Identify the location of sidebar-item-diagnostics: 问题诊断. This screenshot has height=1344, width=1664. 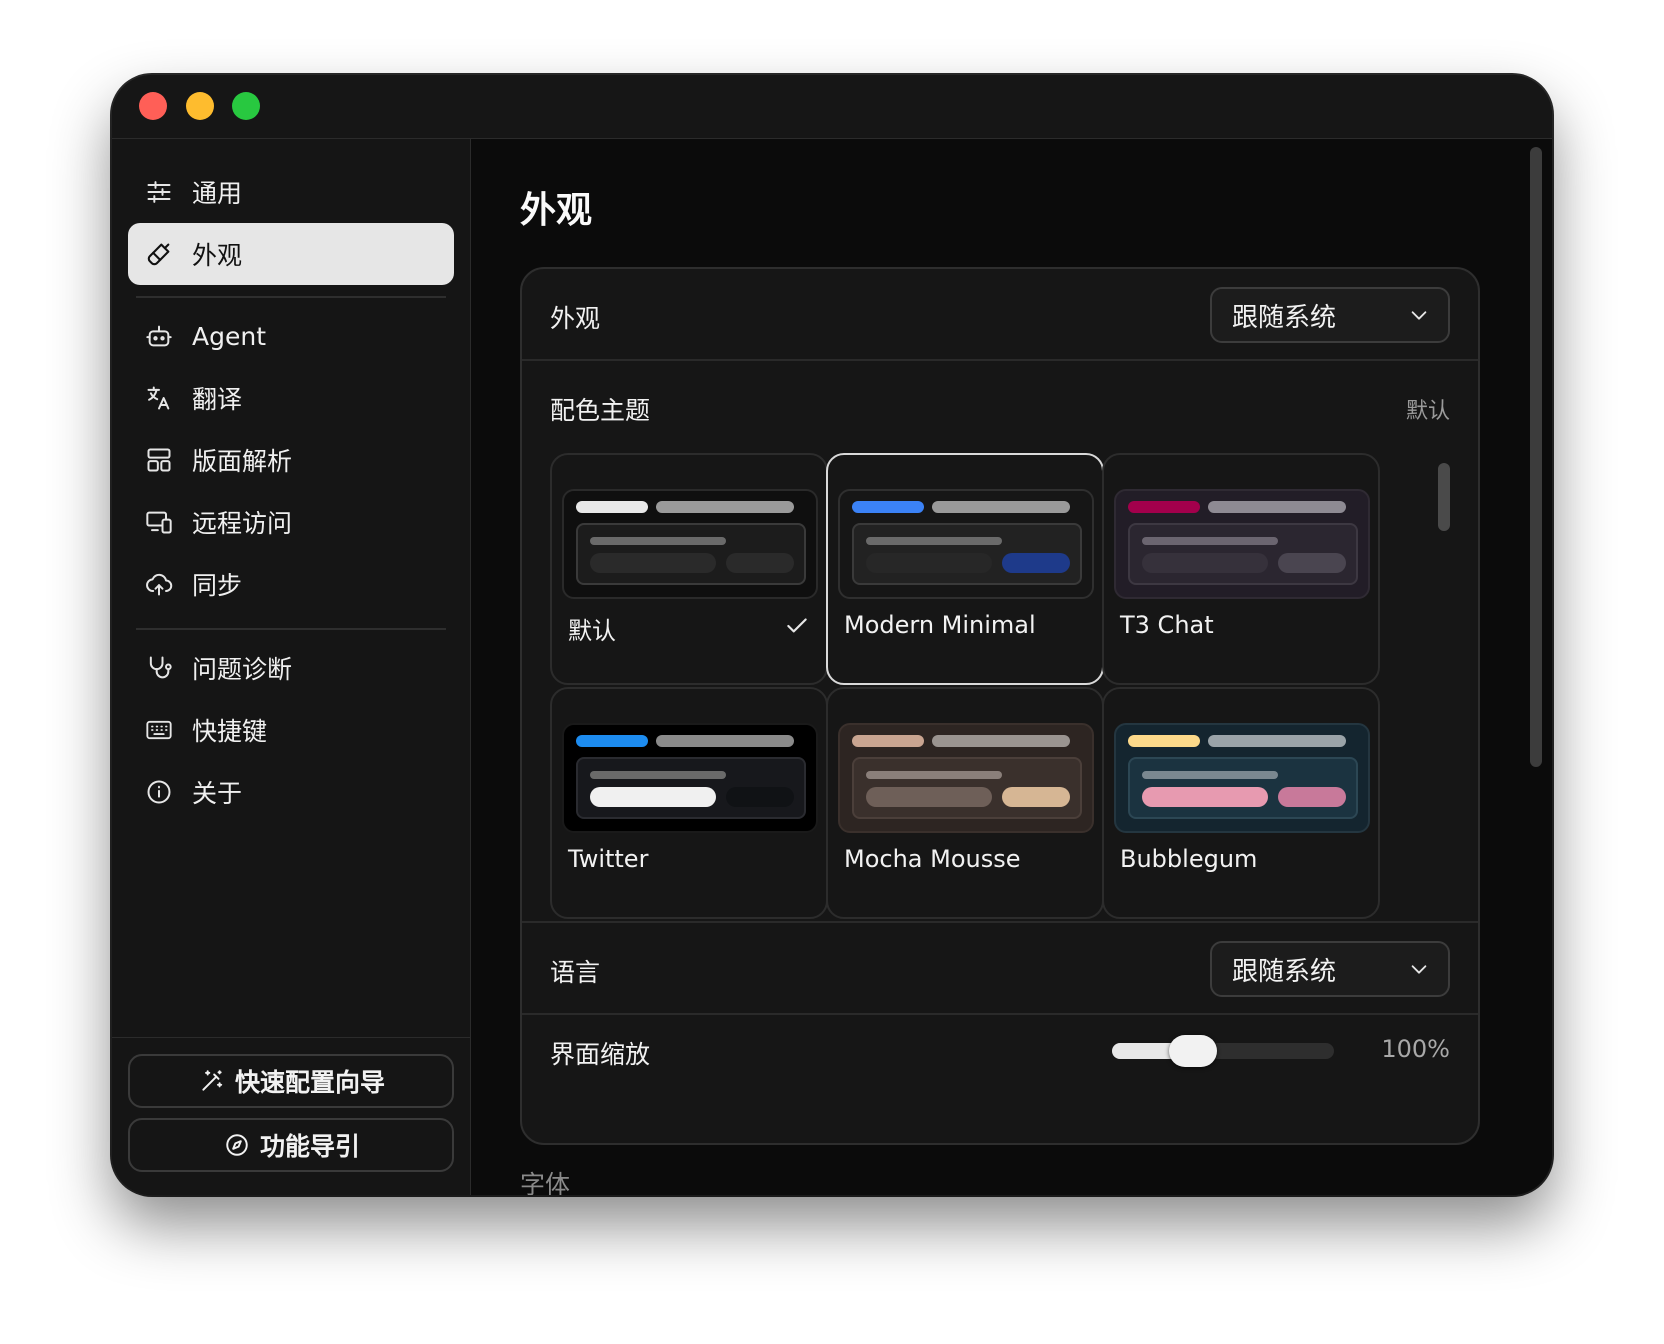
(291, 668).